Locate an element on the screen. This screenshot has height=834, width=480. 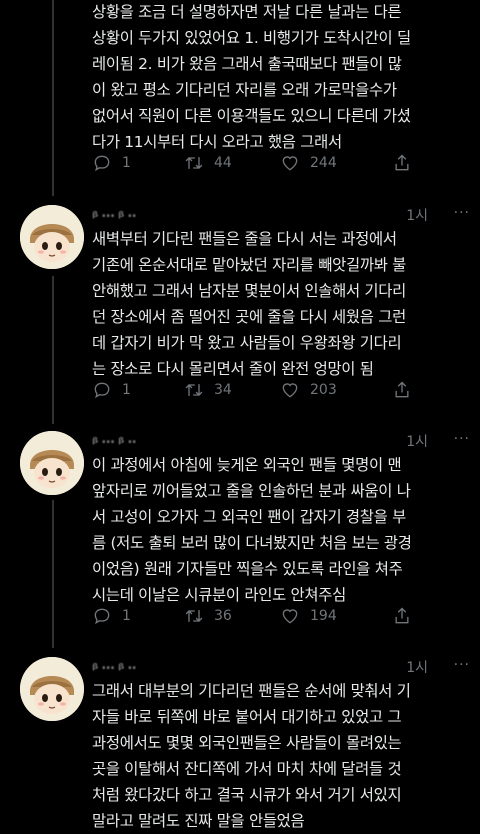
retweet-count: 44 is located at coordinates (223, 163).